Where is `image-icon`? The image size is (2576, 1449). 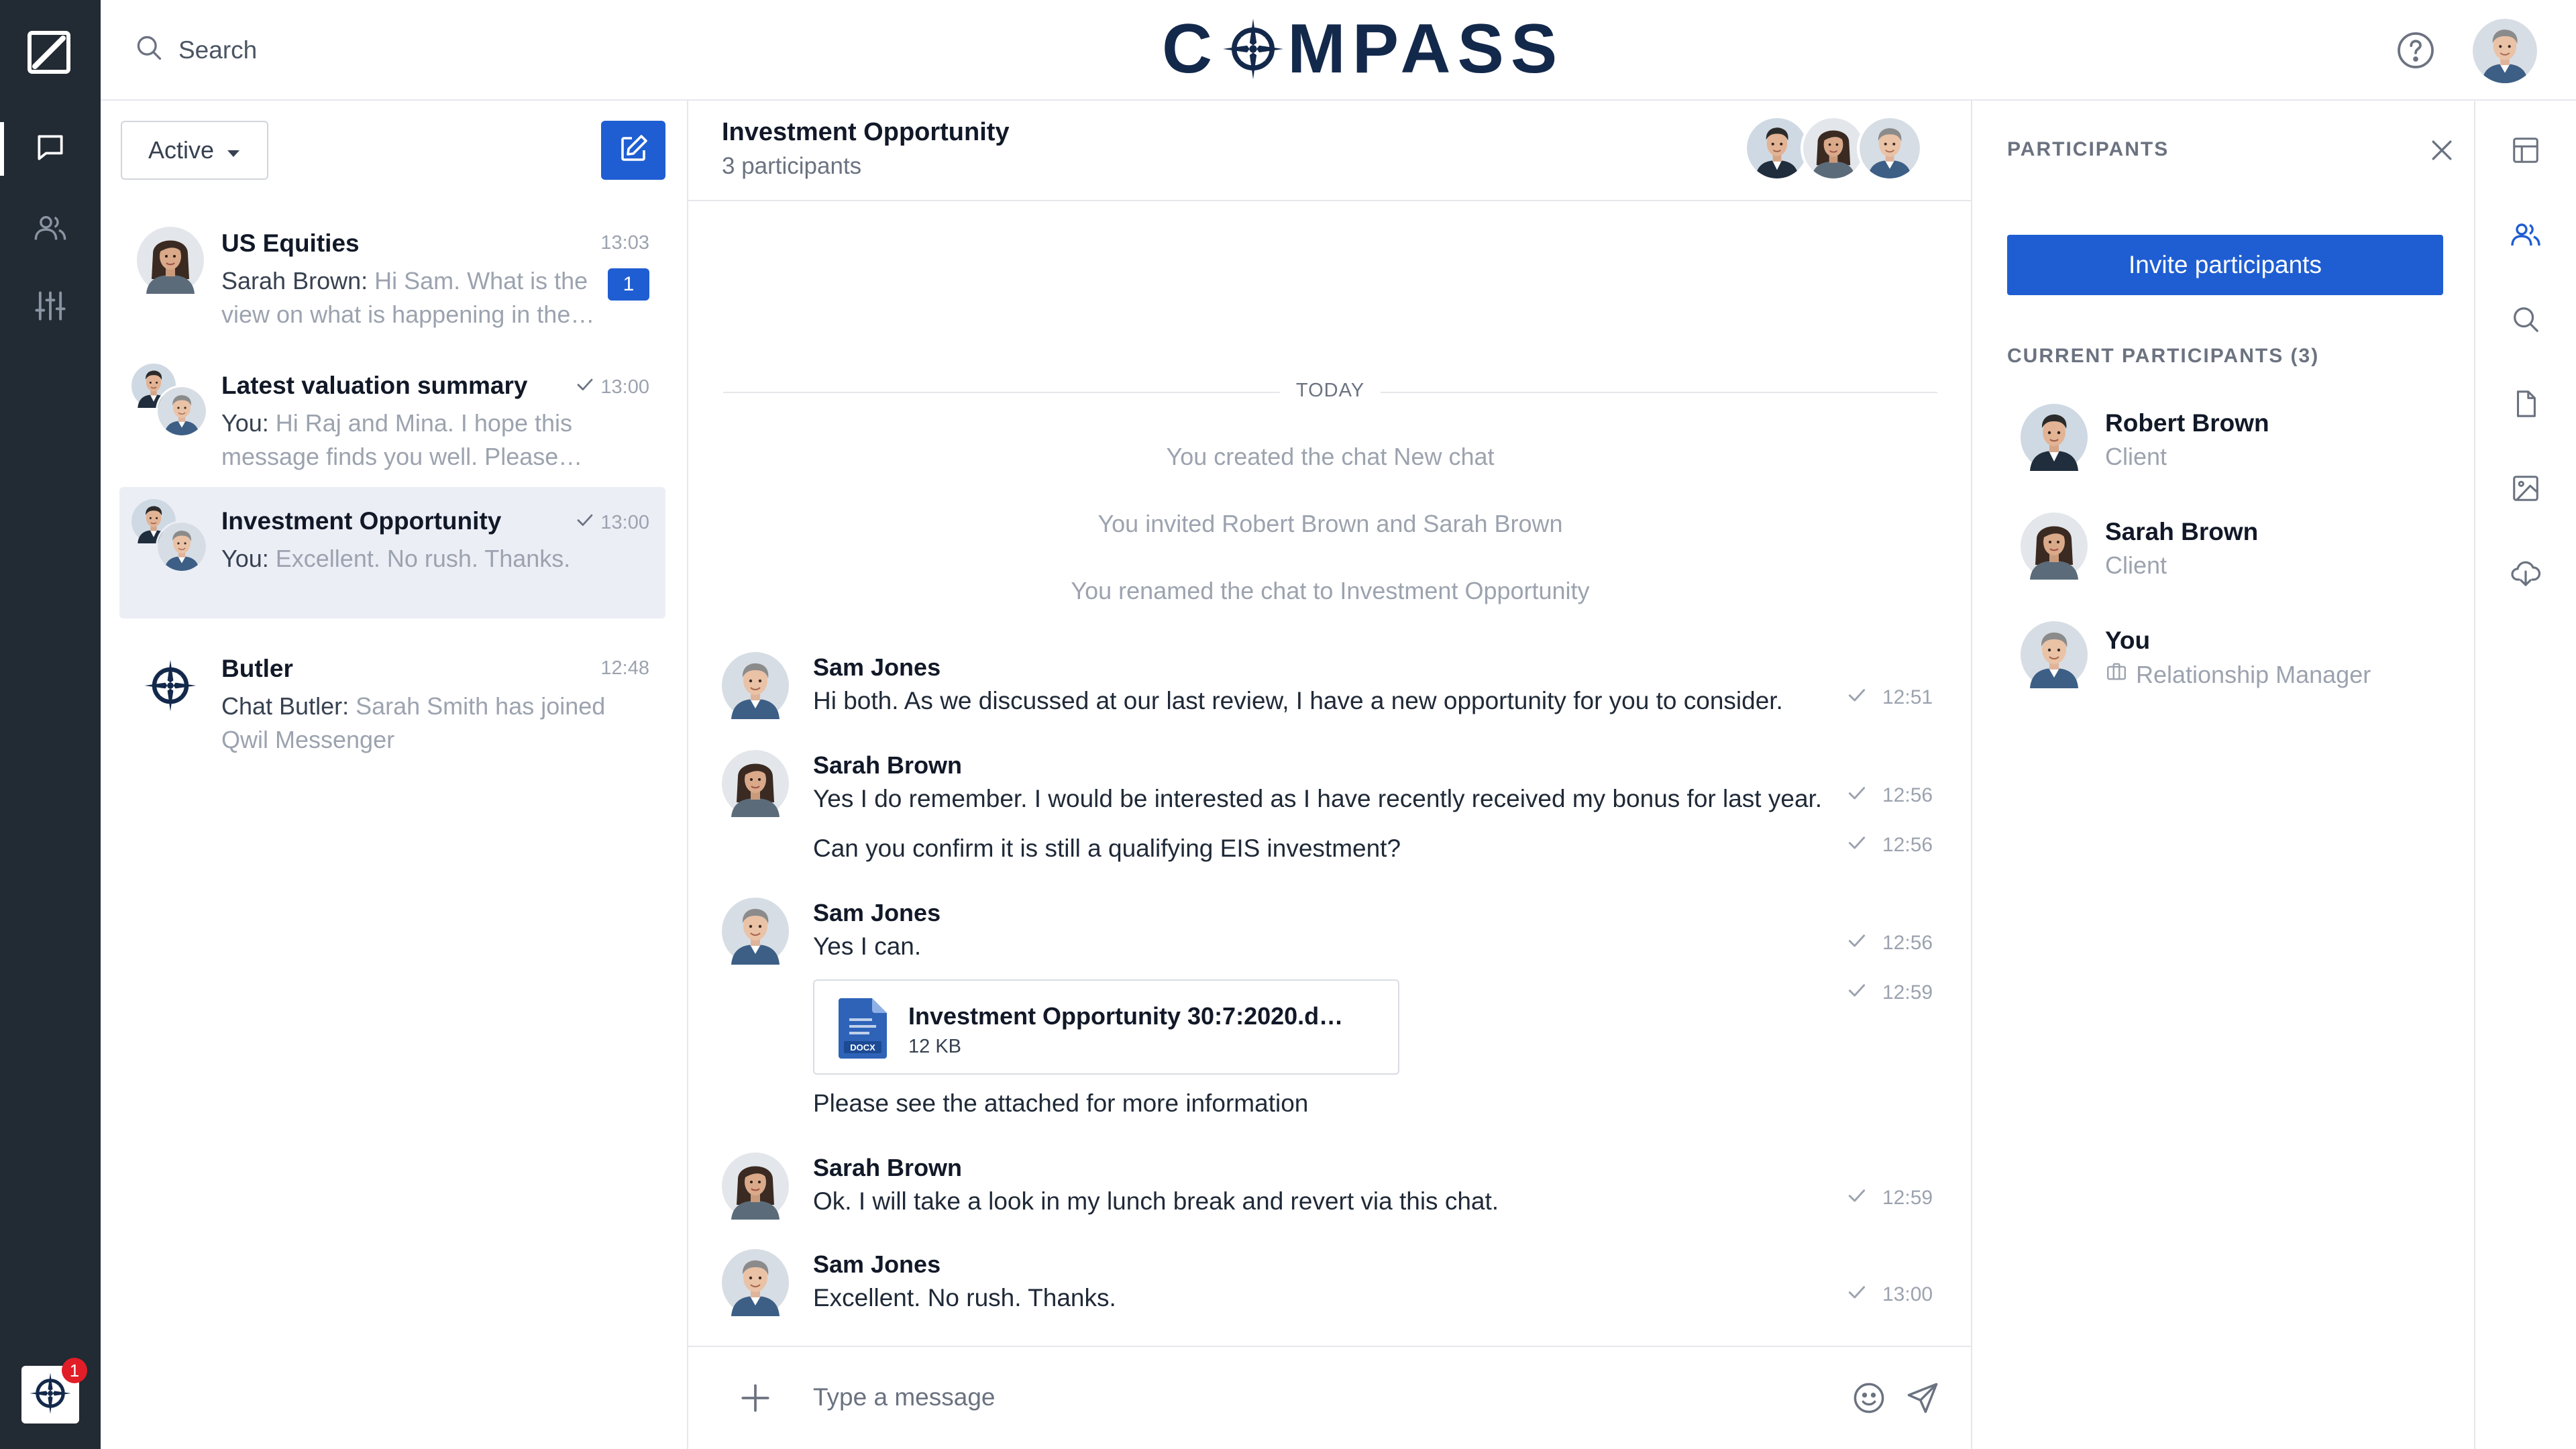 image-icon is located at coordinates (2526, 488).